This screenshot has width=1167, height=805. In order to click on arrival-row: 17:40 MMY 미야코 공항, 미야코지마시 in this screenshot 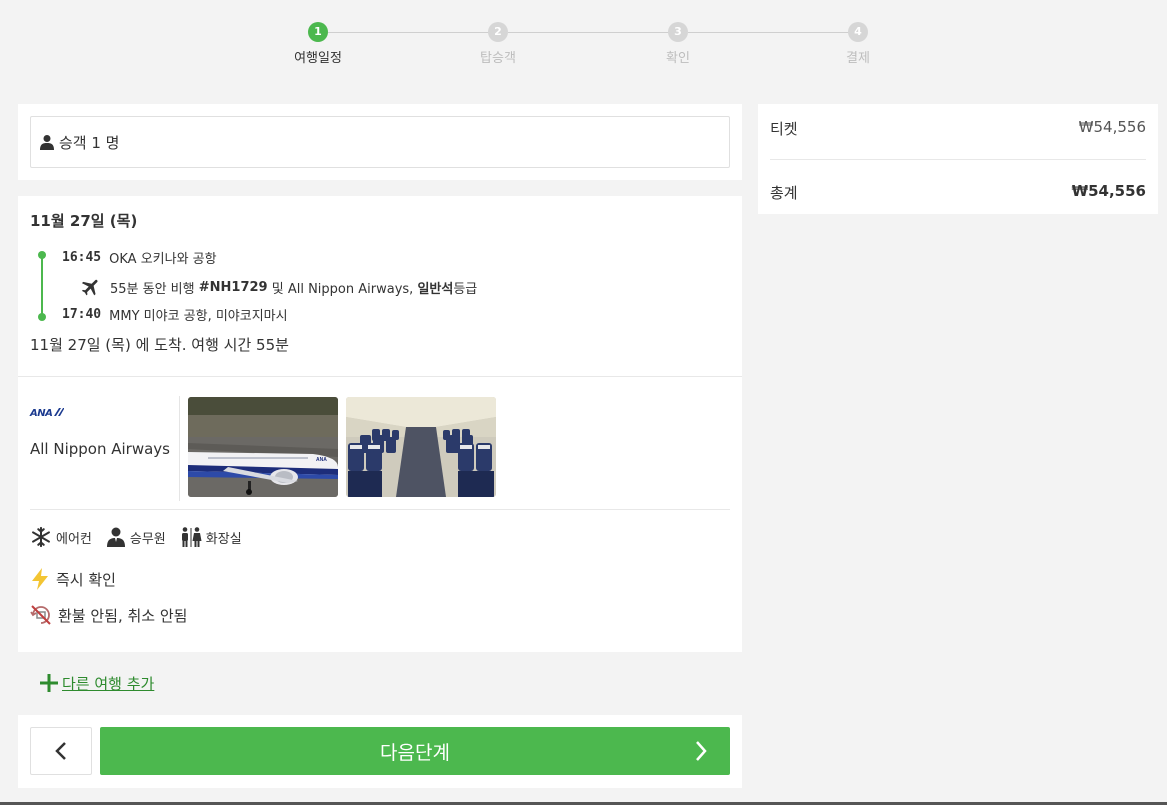, I will do `click(175, 314)`.